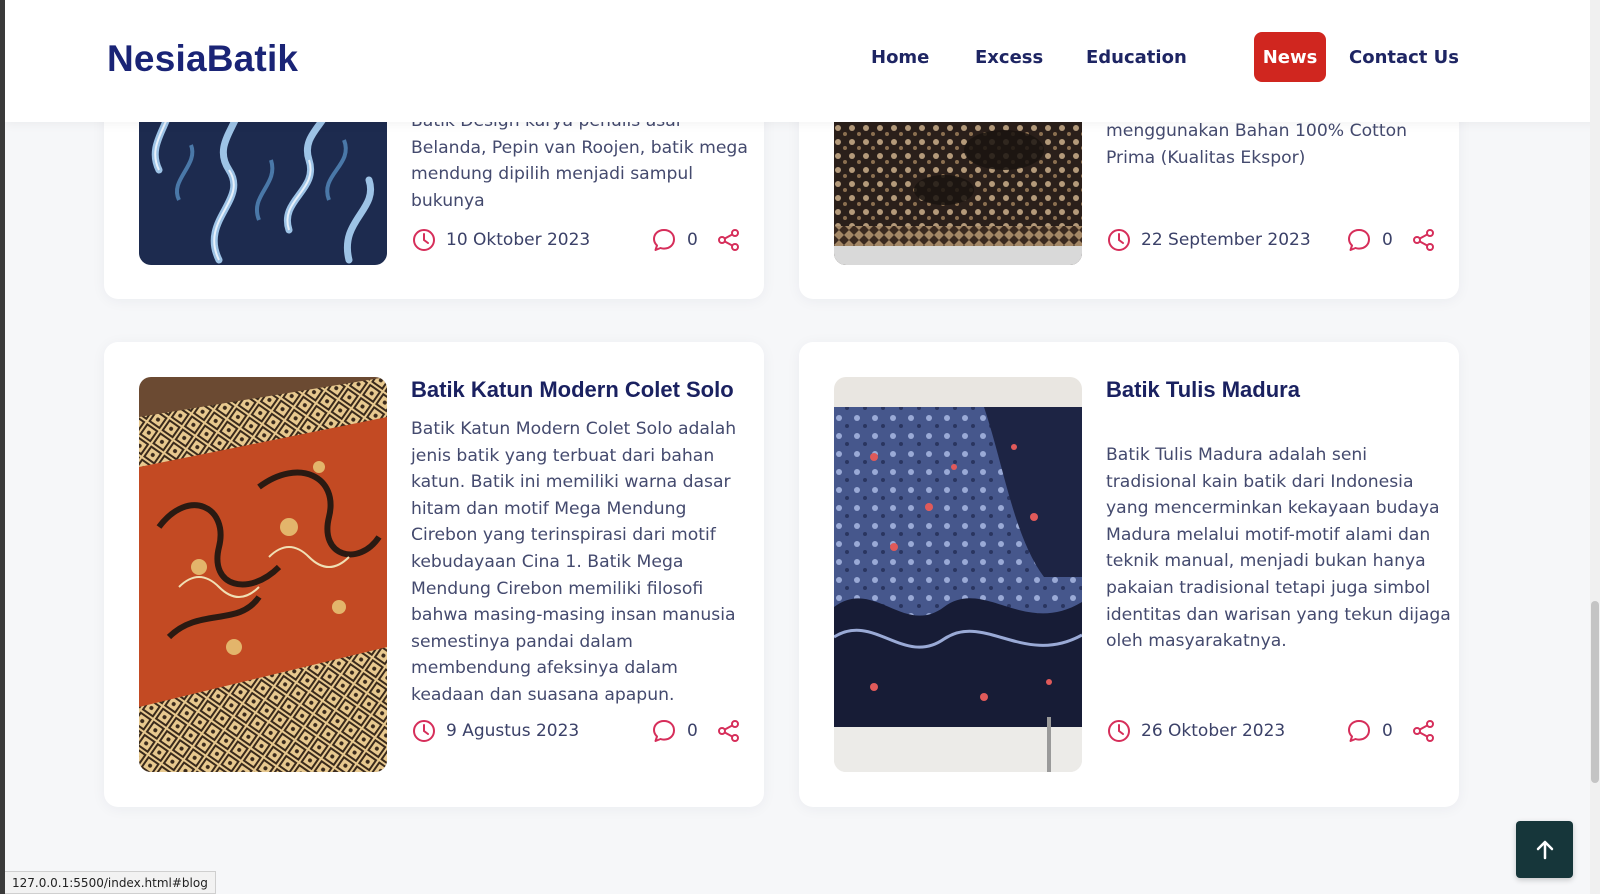  I want to click on card-meta: 22 September 2023 0, so click(1271, 240).